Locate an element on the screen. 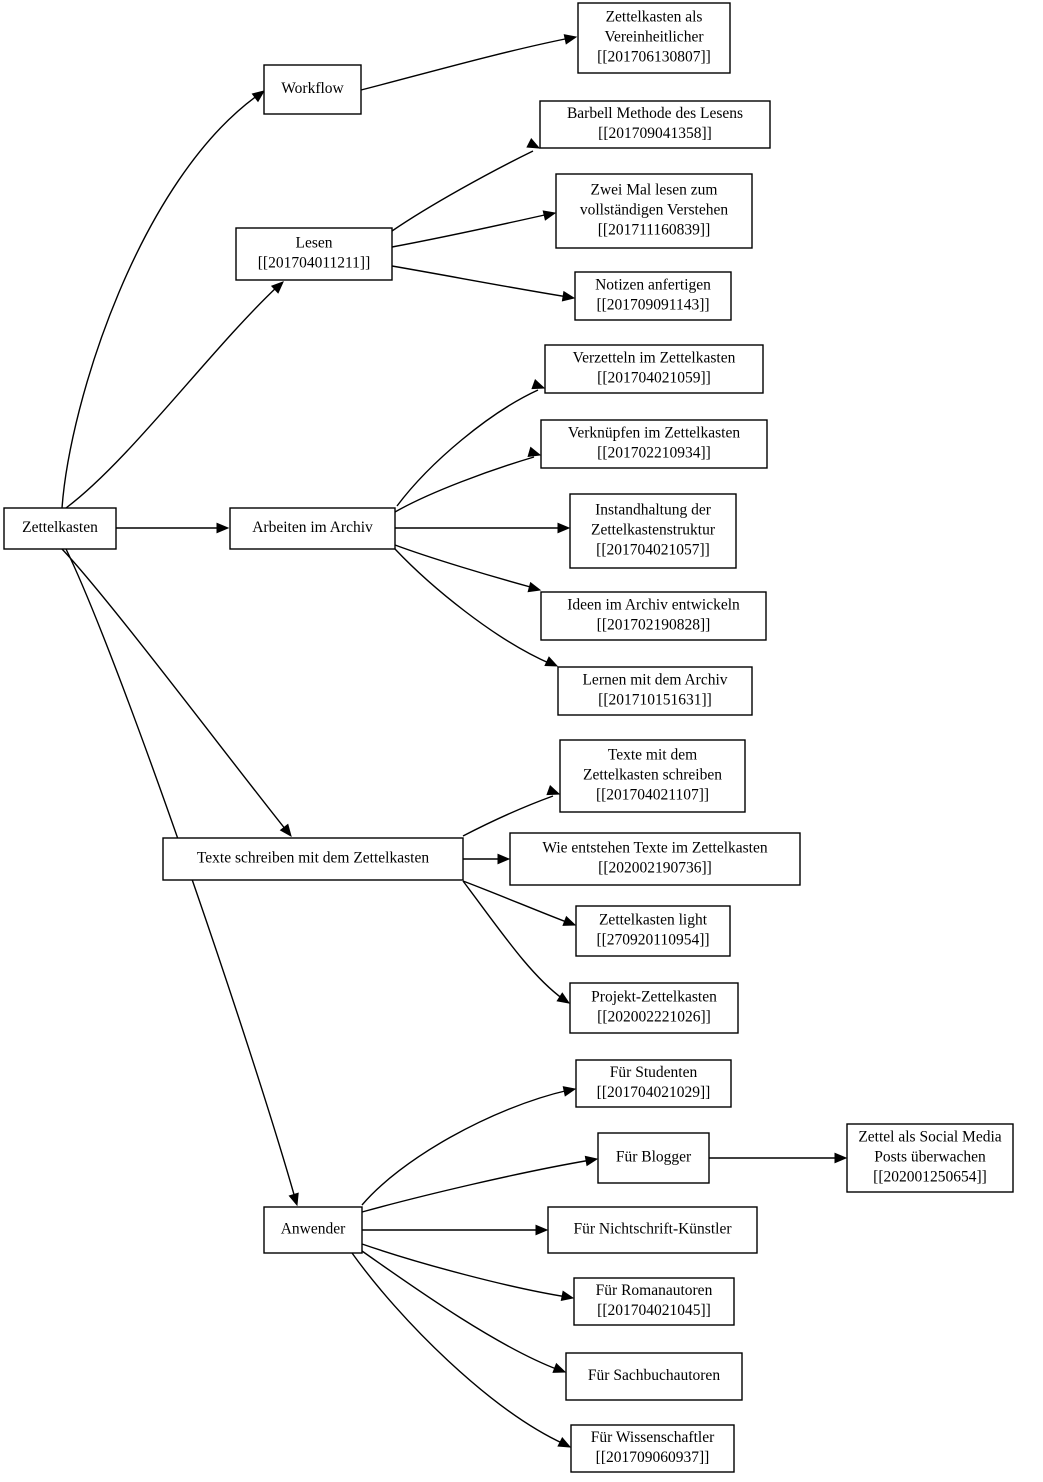  node-label-line: Posts überwachen is located at coordinates (930, 1157).